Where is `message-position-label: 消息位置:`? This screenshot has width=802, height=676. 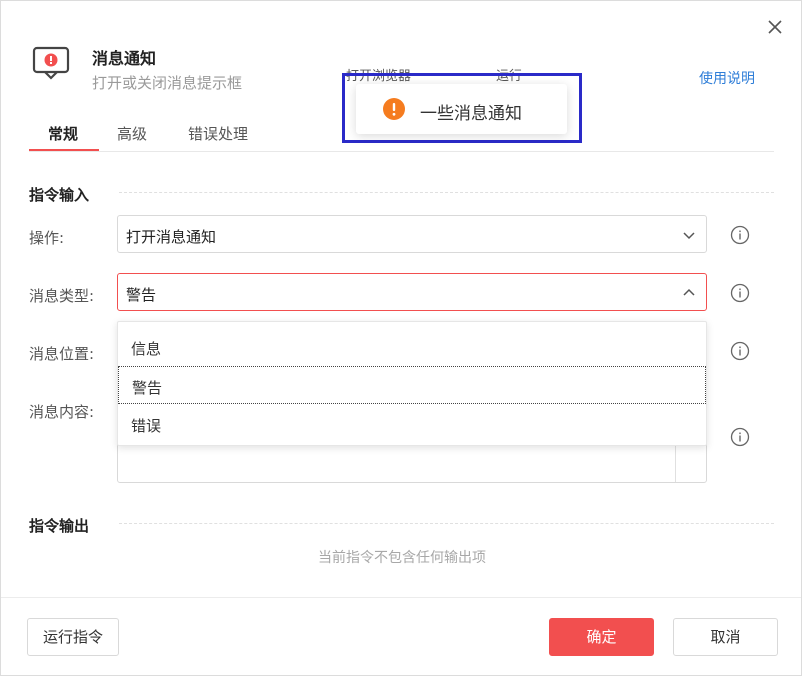 message-position-label: 消息位置: is located at coordinates (62, 354).